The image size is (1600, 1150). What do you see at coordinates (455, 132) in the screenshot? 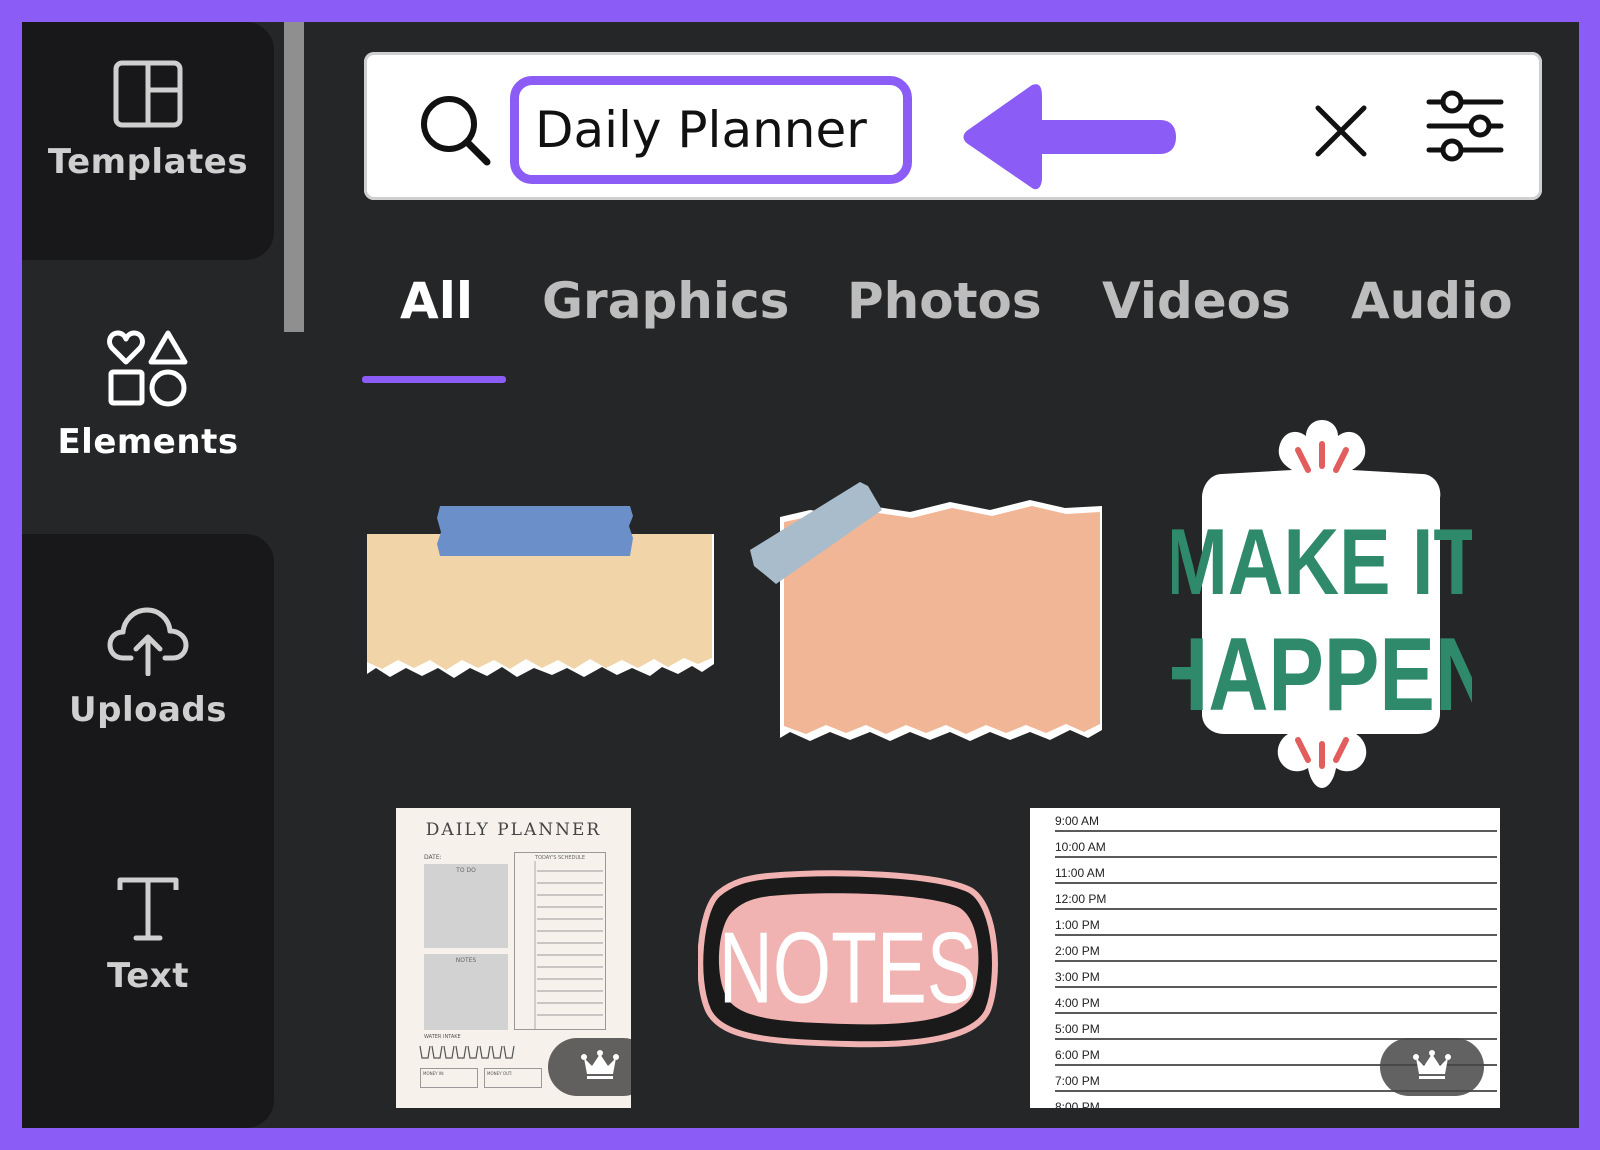
I see `search-icon` at bounding box center [455, 132].